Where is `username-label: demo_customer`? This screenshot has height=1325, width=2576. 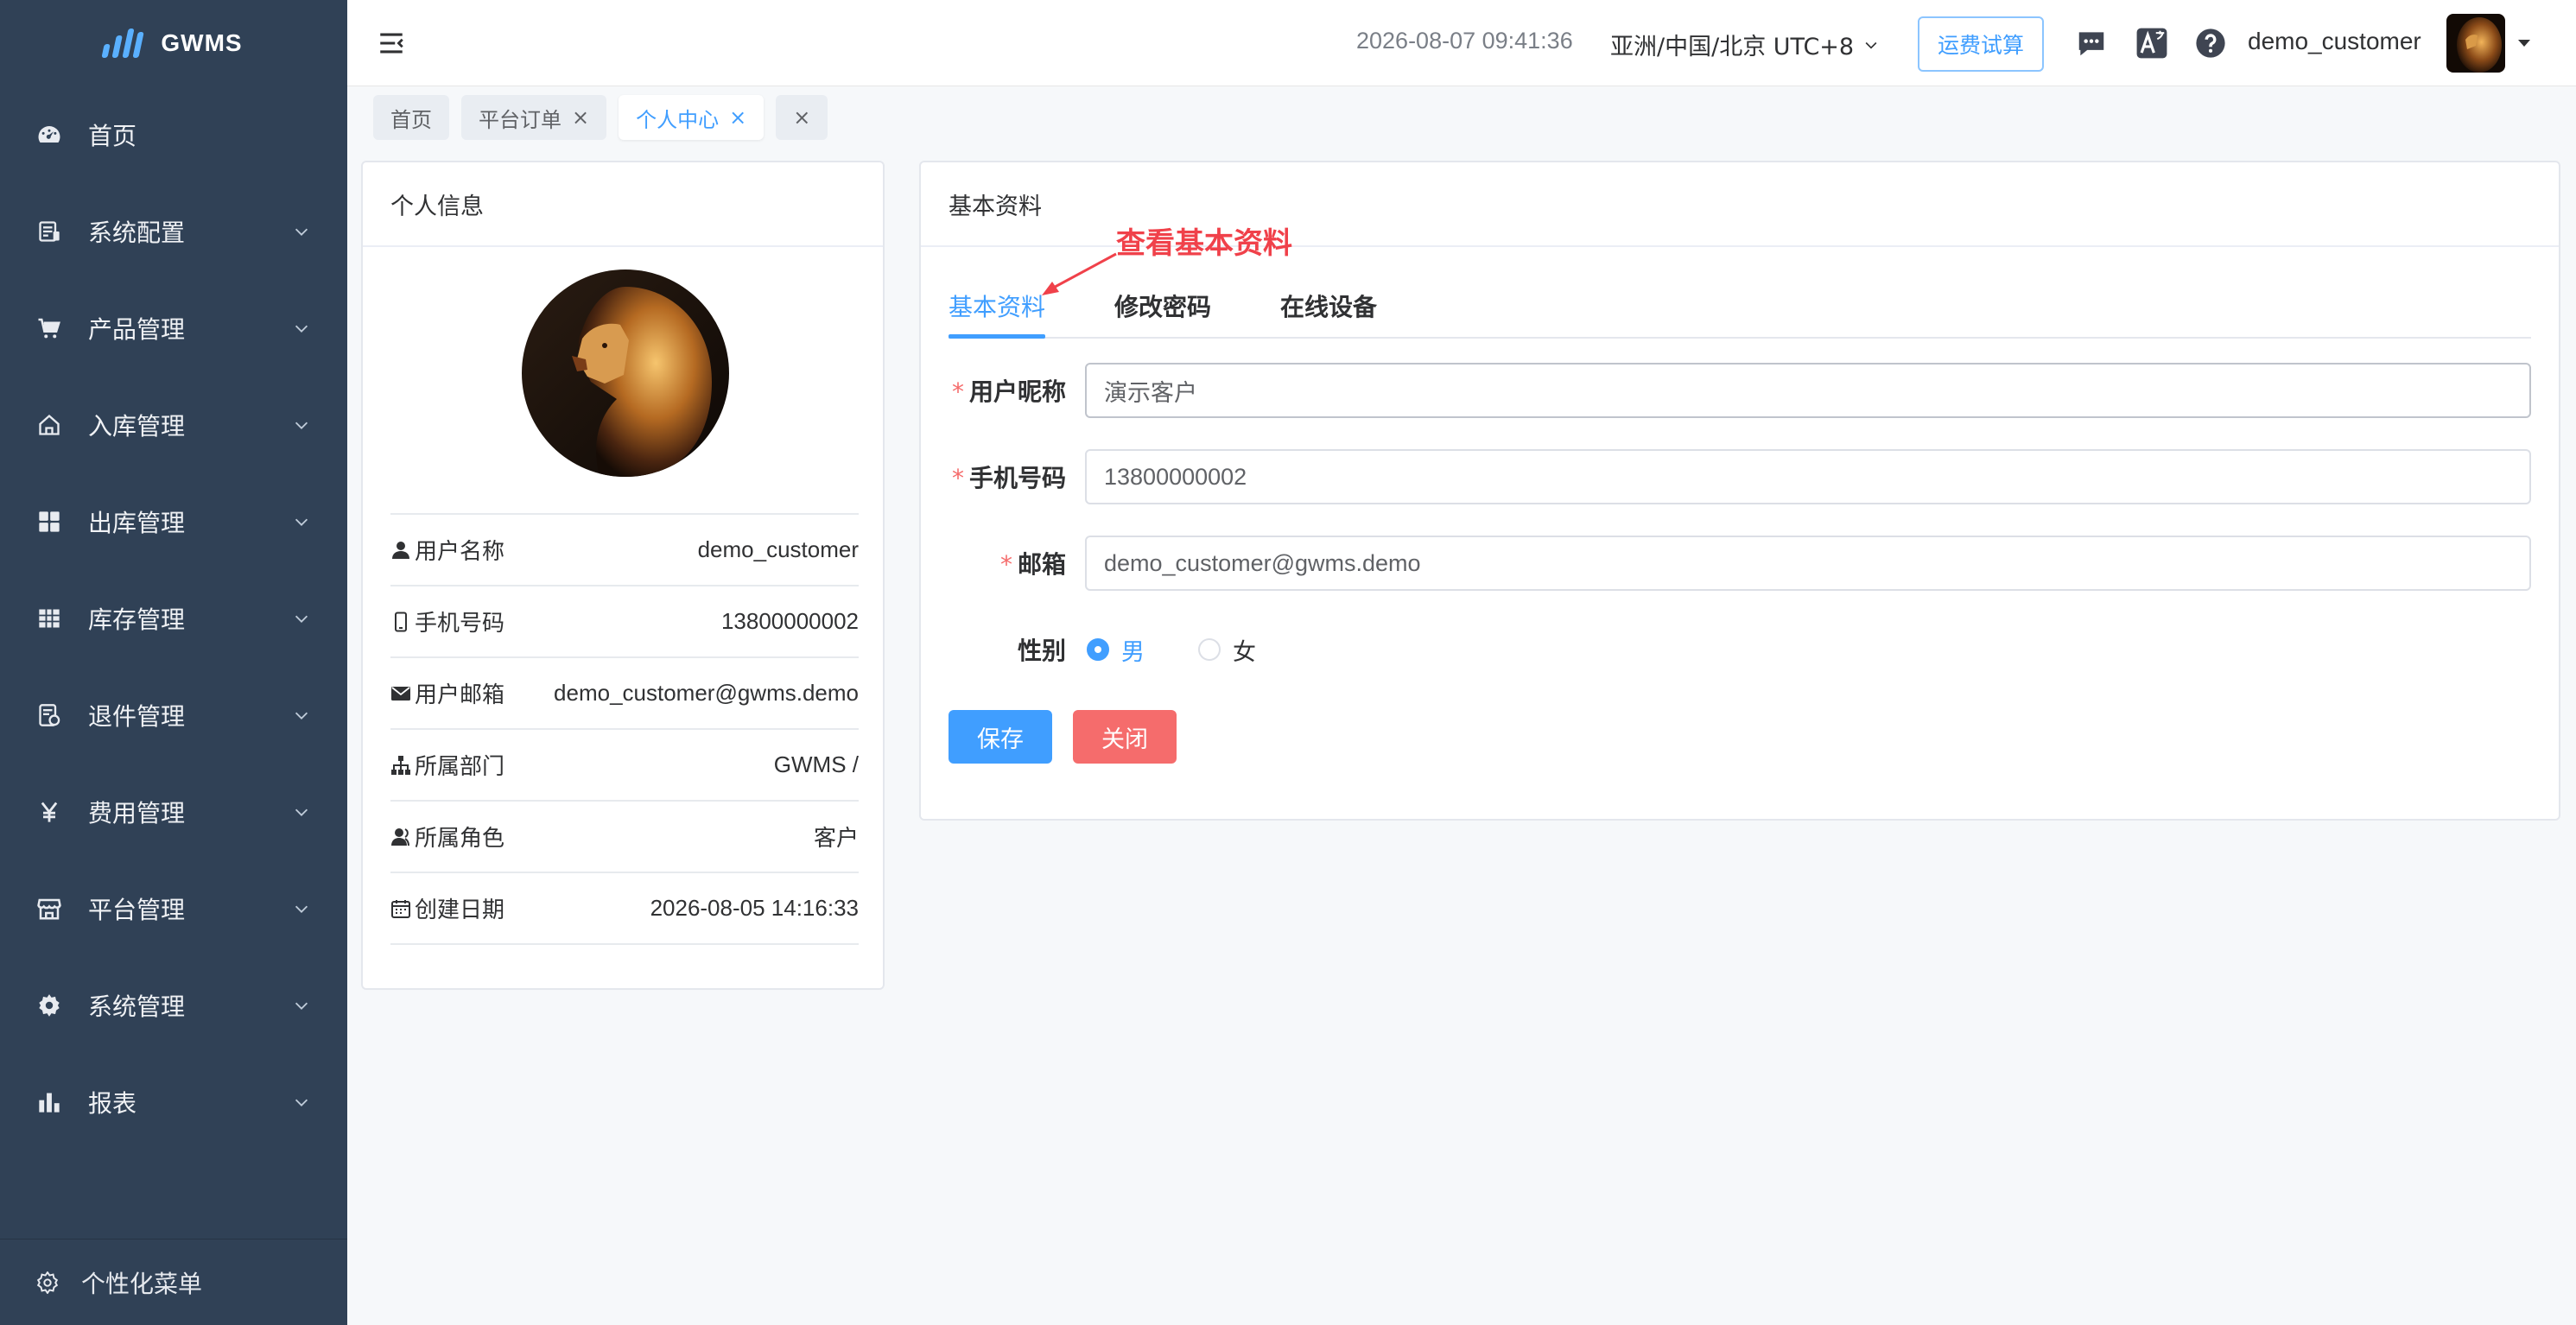
username-label: demo_customer is located at coordinates (2334, 42).